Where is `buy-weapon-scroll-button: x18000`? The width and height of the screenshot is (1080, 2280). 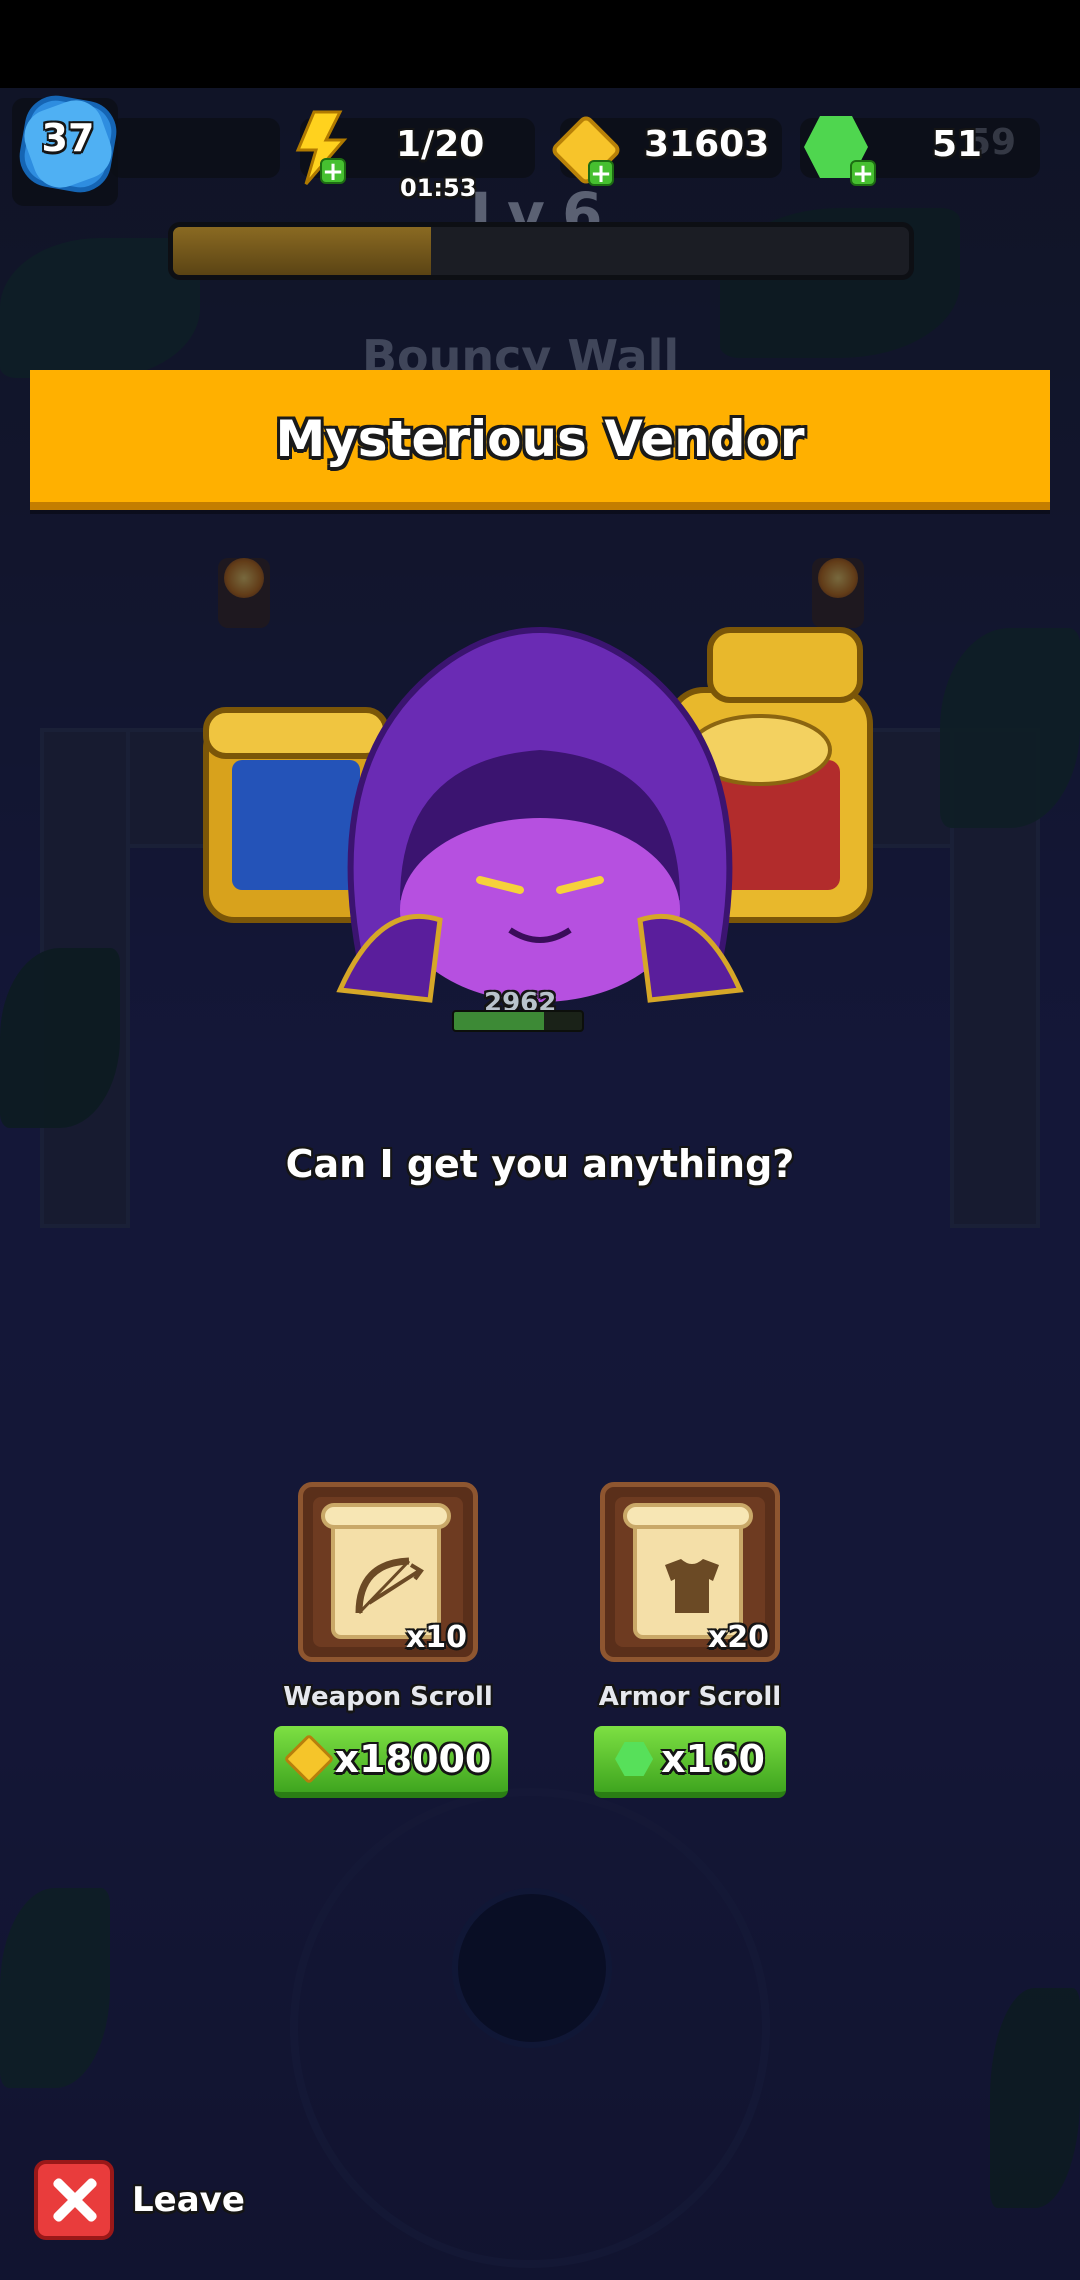
buy-weapon-scroll-button: x18000 is located at coordinates (391, 1762).